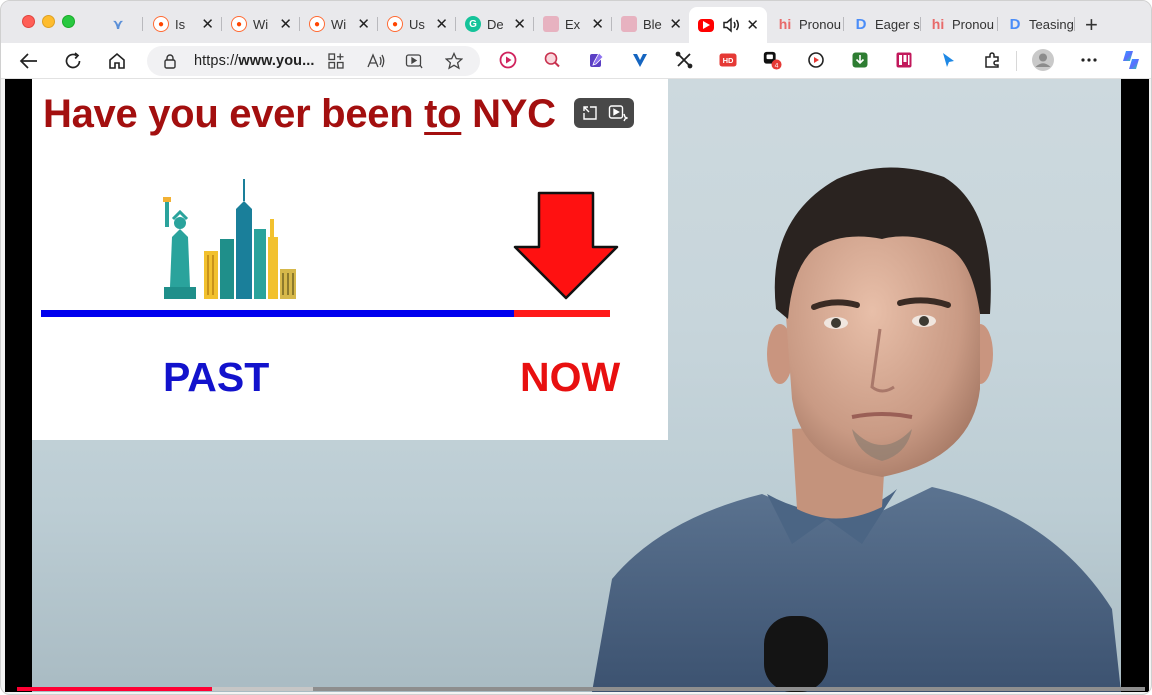 This screenshot has width=1152, height=695. I want to click on reload-button, so click(73, 61).